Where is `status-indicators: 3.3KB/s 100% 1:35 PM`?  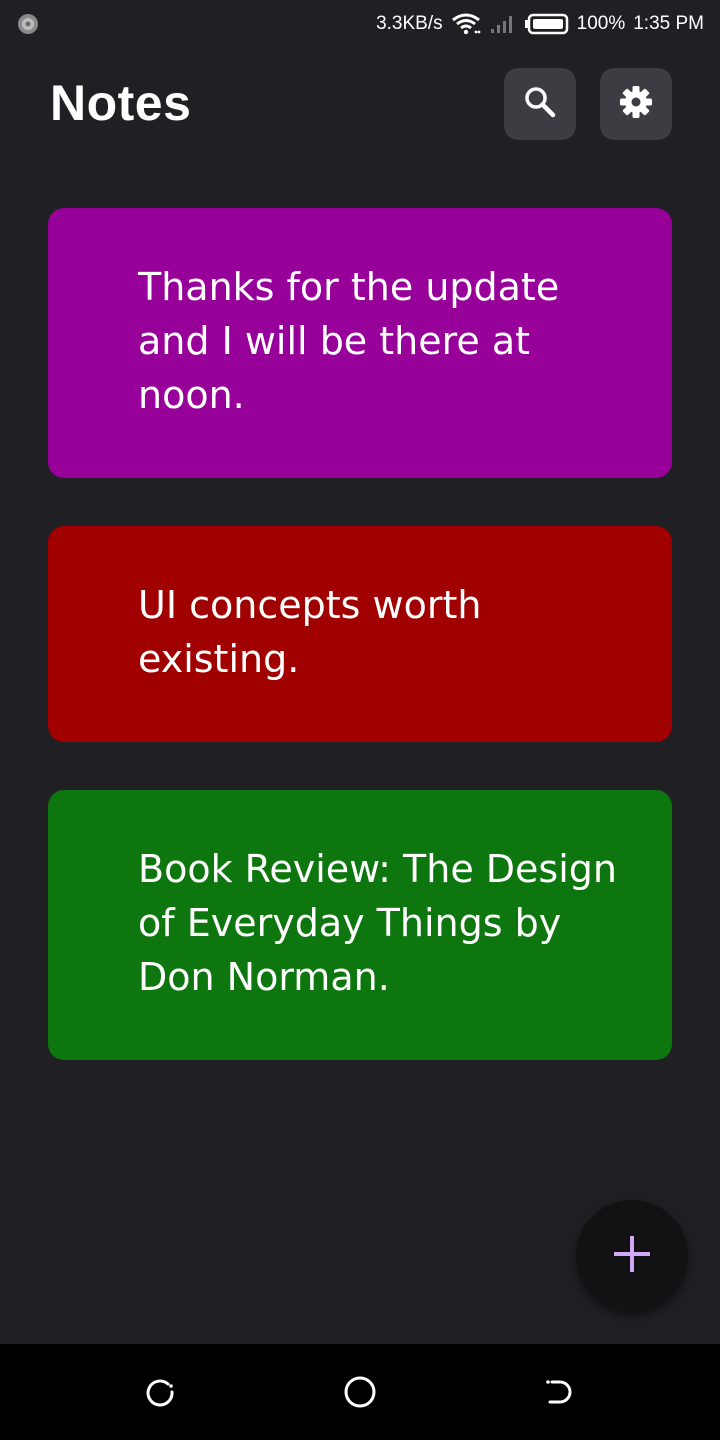 status-indicators: 3.3KB/s 100% 1:35 PM is located at coordinates (540, 24).